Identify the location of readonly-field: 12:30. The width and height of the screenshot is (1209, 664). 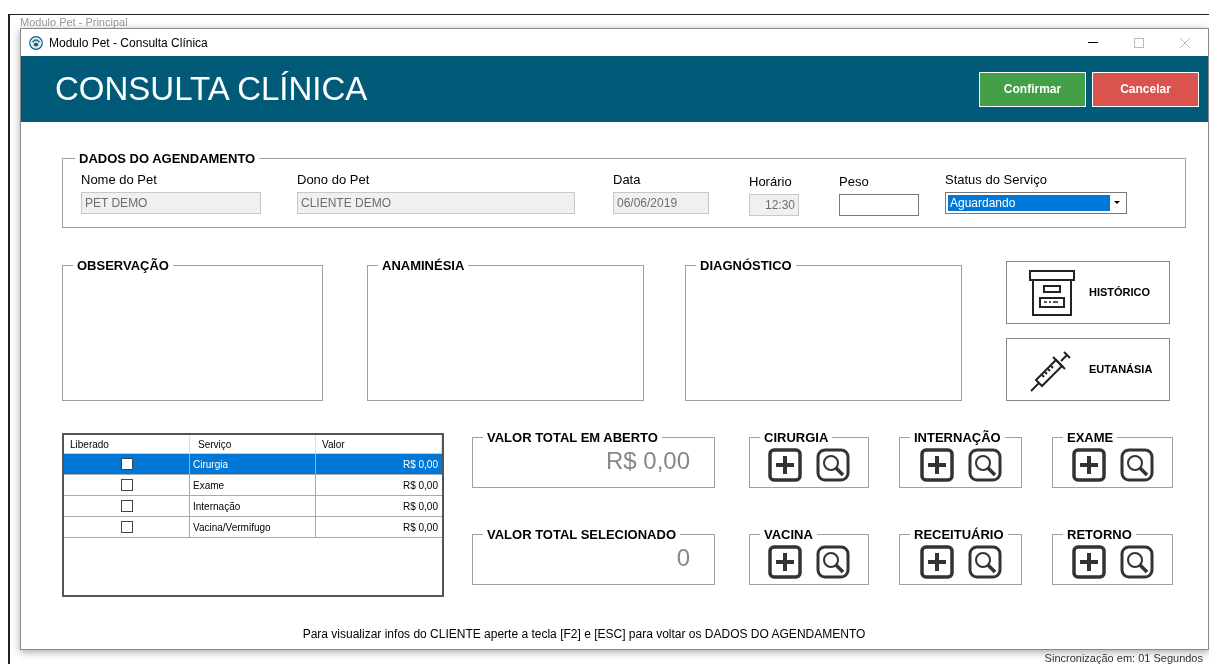
(774, 204).